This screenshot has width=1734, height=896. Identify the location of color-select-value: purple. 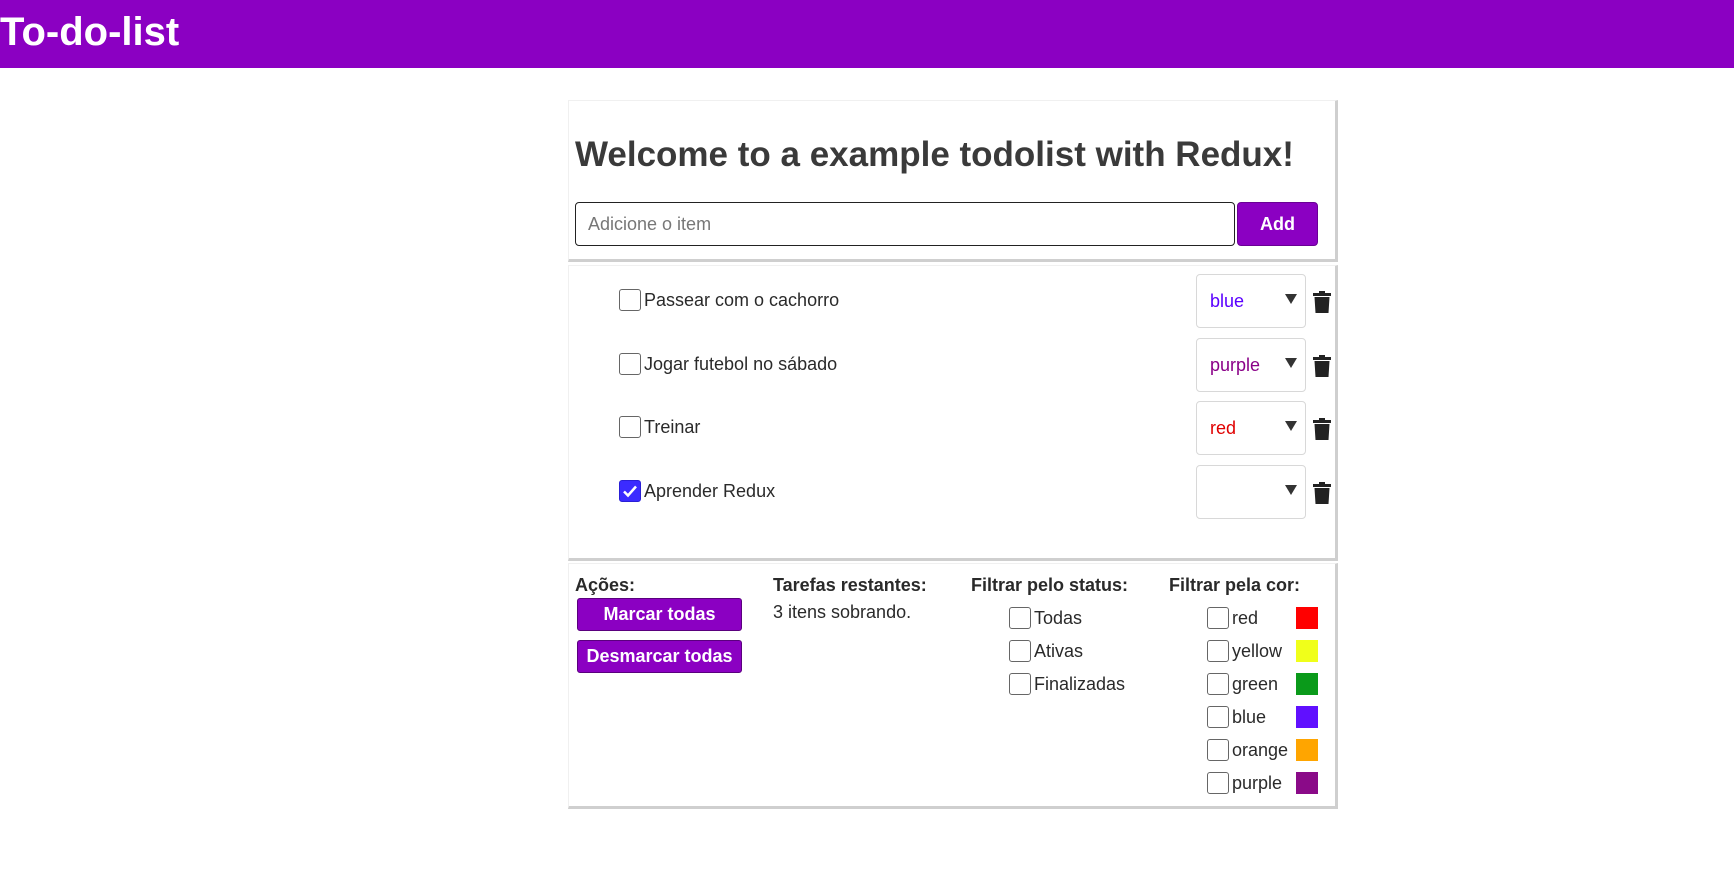
(1235, 365).